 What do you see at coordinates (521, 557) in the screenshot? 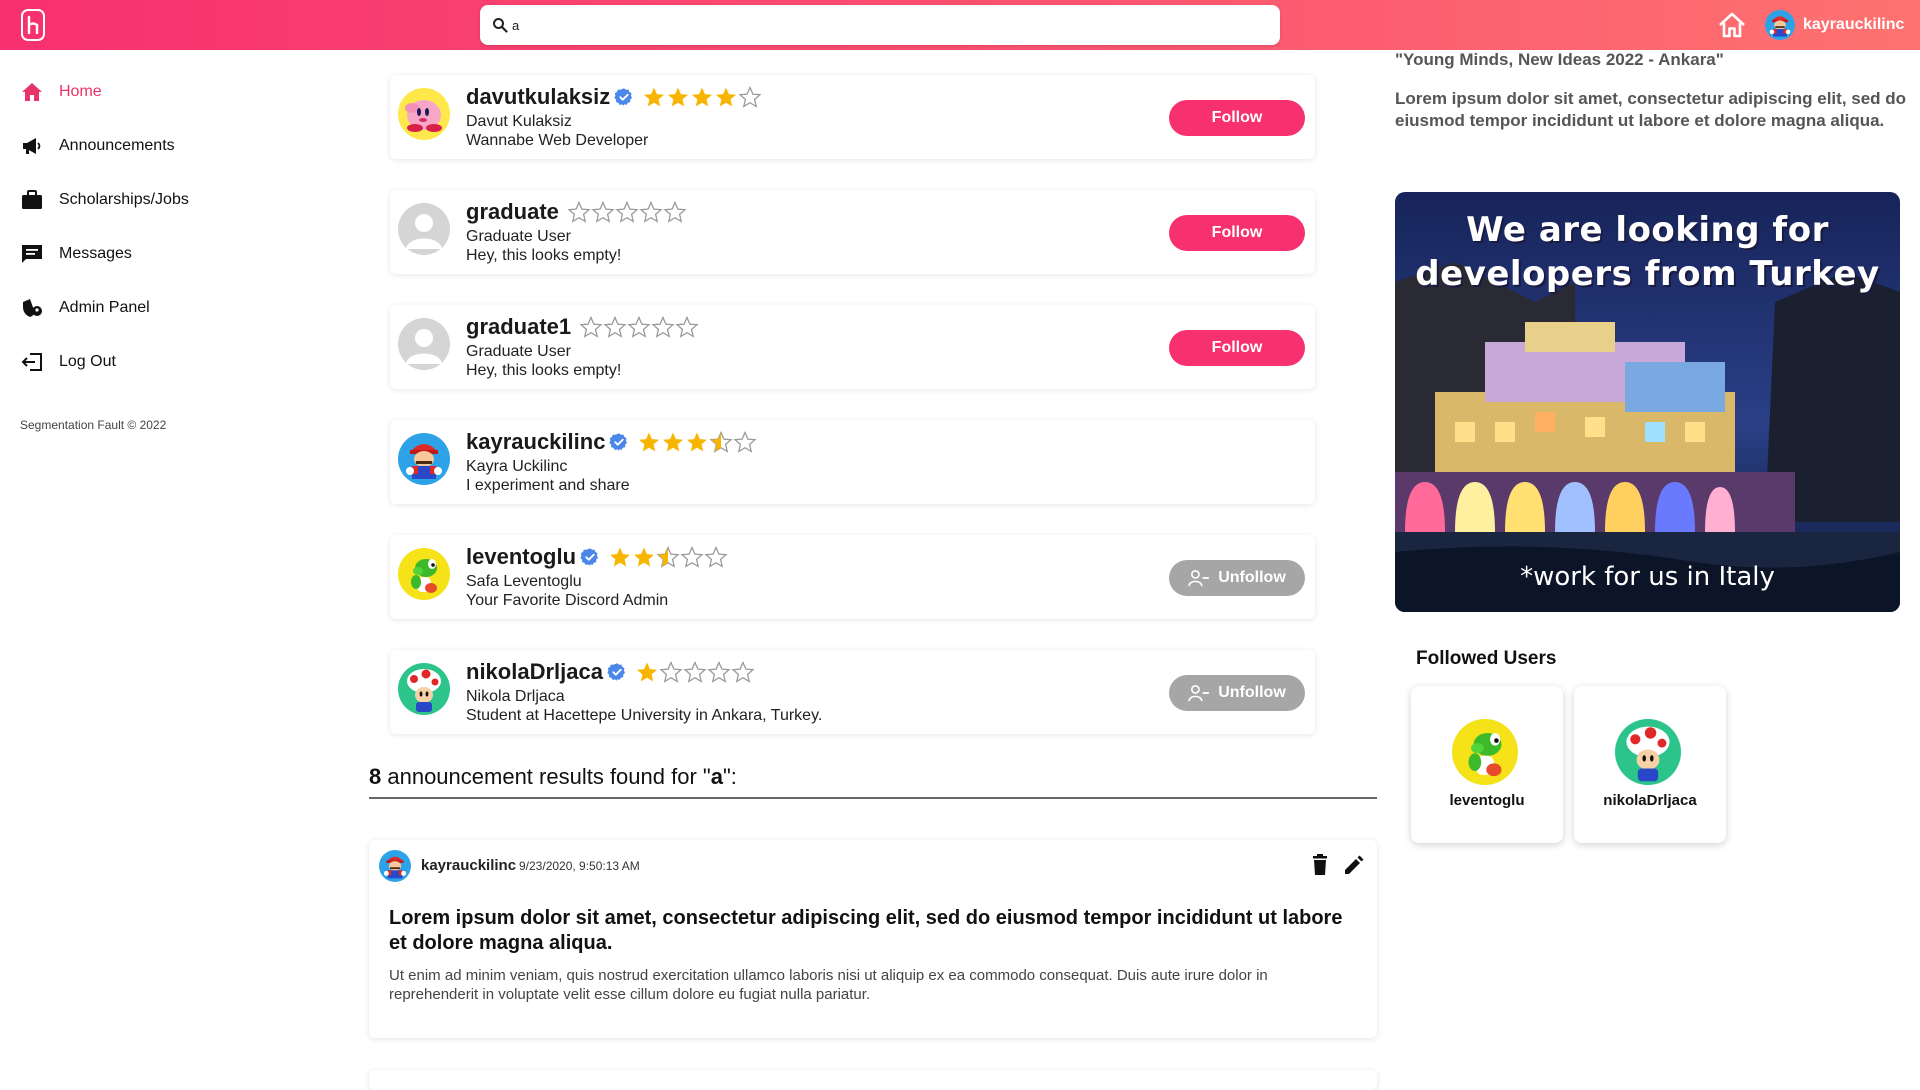
I see `username: leventoglu` at bounding box center [521, 557].